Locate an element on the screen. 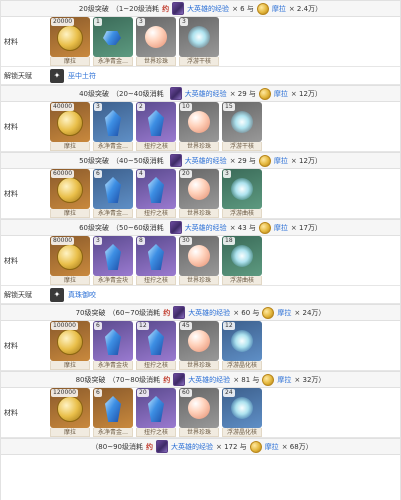  material-icon: 60000 is located at coordinates (70, 189).